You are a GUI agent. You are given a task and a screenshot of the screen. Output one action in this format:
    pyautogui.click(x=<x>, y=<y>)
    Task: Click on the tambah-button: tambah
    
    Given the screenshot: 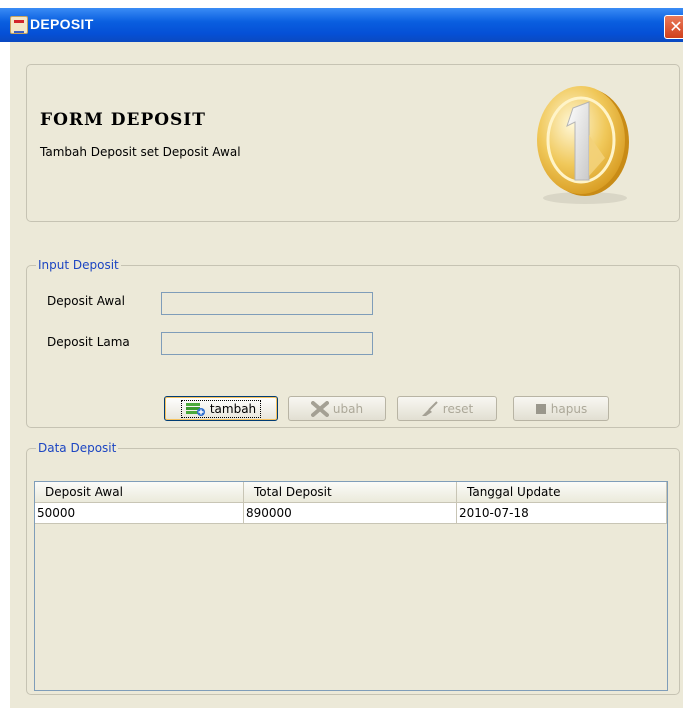 What is the action you would take?
    pyautogui.click(x=221, y=408)
    